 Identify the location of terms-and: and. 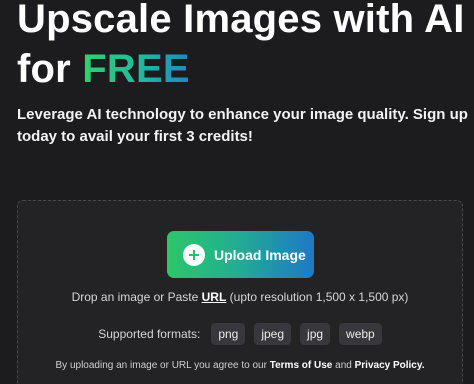
(343, 365).